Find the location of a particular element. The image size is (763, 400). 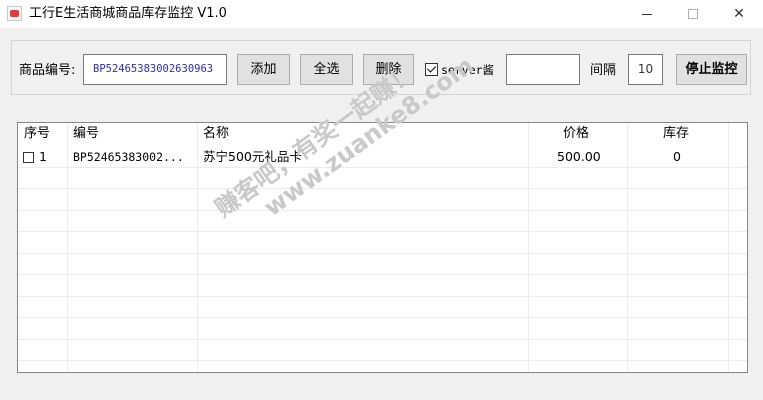

server-checkbox is located at coordinates (431, 69).